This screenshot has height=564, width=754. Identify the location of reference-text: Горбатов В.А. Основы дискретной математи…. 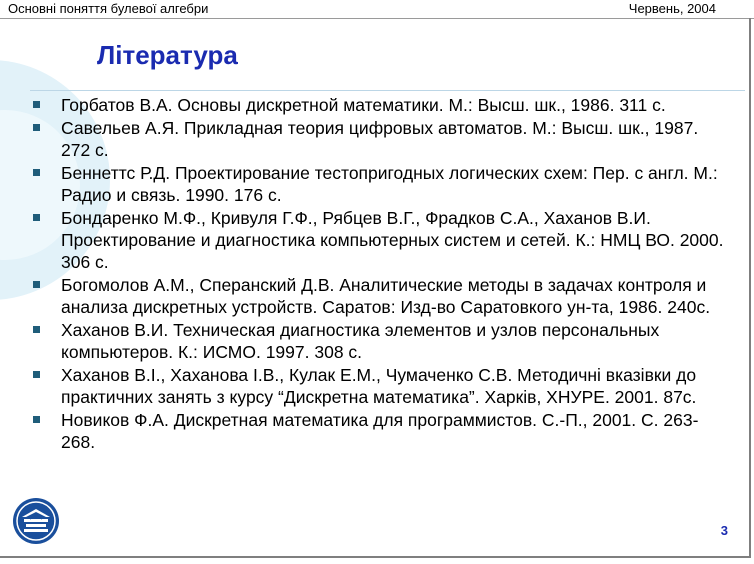
(363, 105).